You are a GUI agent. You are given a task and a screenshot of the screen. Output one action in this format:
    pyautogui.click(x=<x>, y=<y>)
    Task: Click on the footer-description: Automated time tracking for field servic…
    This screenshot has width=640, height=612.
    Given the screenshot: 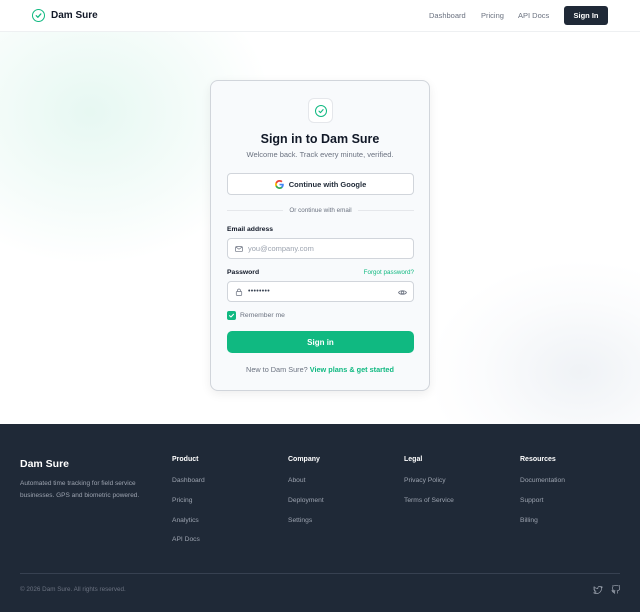 What is the action you would take?
    pyautogui.click(x=80, y=489)
    